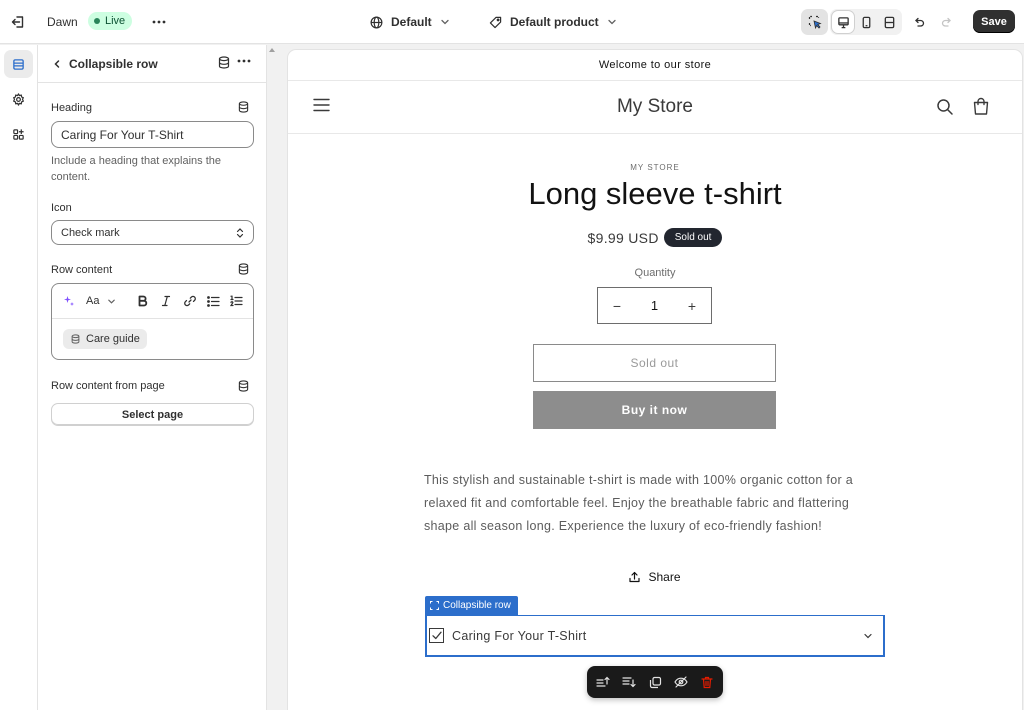  Describe the element at coordinates (113, 339) in the screenshot. I see `metafield-chip-label: Care guide` at that location.